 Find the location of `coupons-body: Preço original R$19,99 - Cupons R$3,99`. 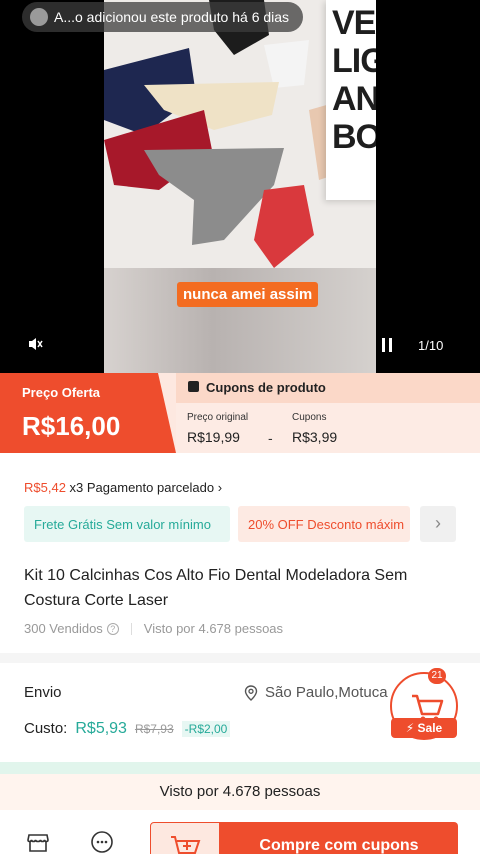

coupons-body: Preço original R$19,99 - Cupons R$3,99 is located at coordinates (328, 428).